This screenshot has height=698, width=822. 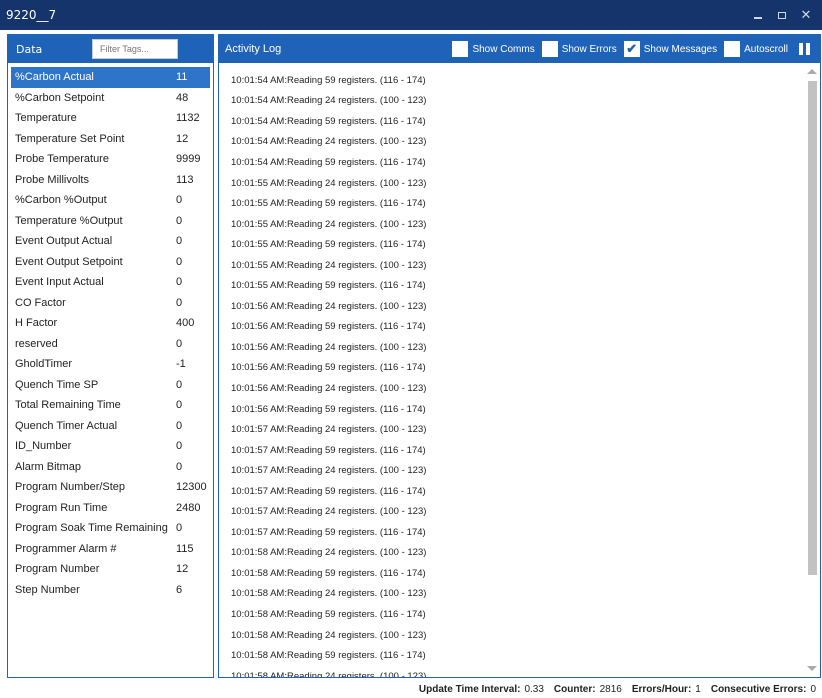 What do you see at coordinates (110, 303) in the screenshot?
I see `data-row: CO Factor 0` at bounding box center [110, 303].